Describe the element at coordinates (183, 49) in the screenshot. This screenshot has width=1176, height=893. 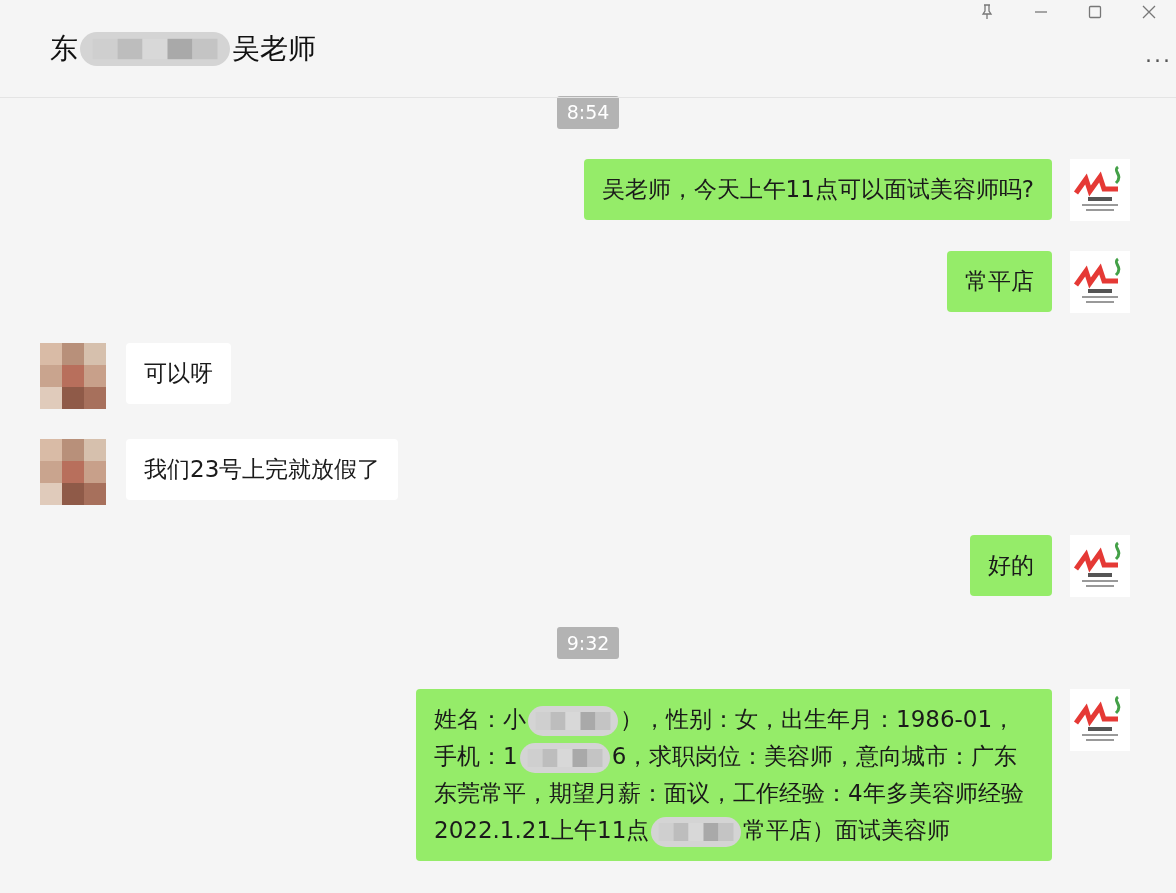
I see `chat-title: 东 吴老师` at that location.